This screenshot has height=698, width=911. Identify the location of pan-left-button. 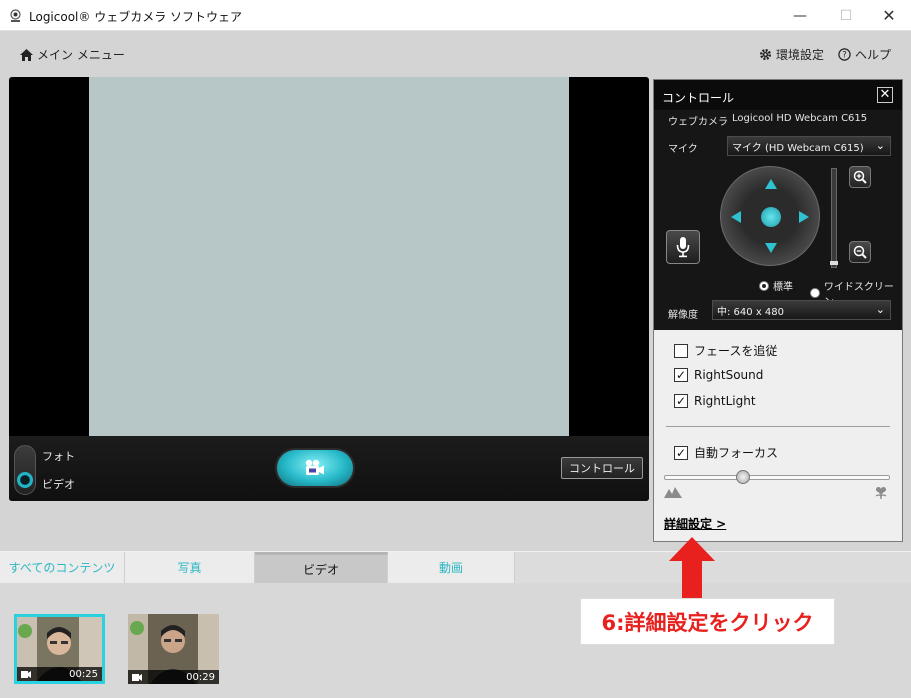
(736, 217).